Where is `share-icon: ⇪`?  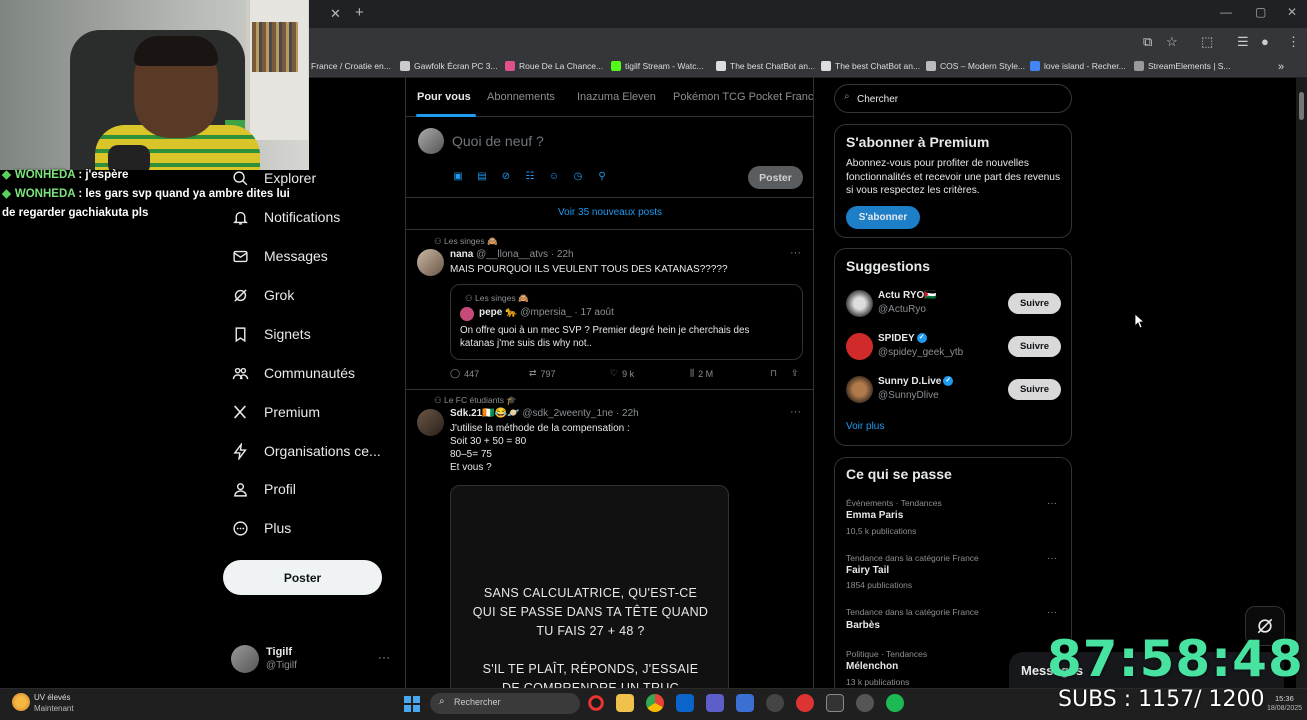
share-icon: ⇪ is located at coordinates (795, 373).